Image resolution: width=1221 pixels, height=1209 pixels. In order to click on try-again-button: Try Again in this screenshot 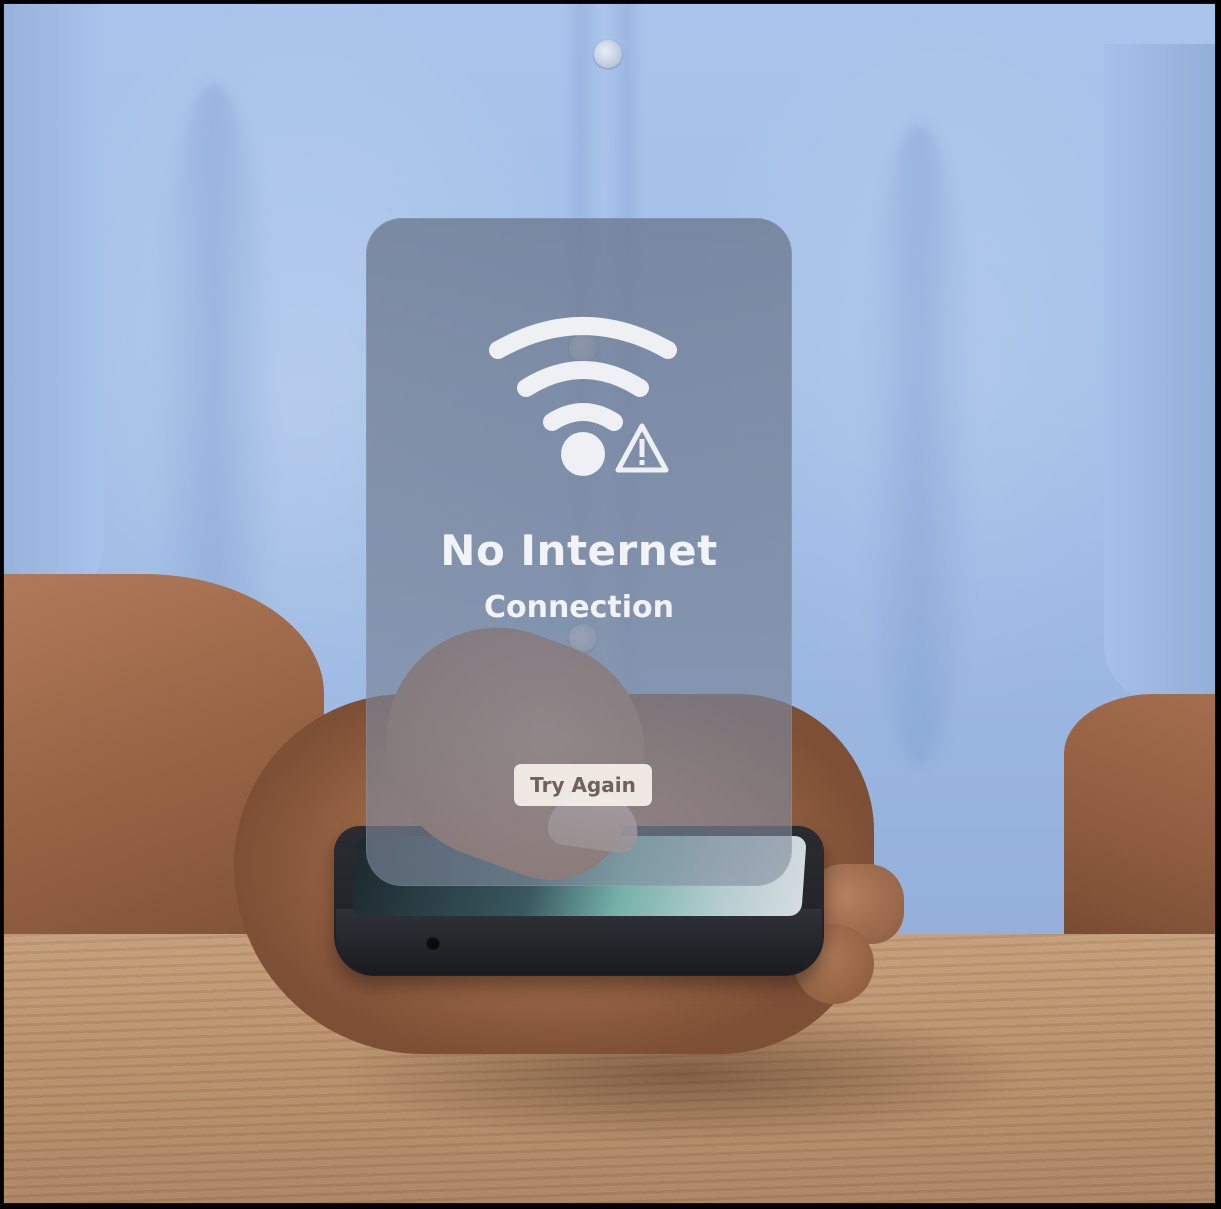, I will do `click(583, 785)`.